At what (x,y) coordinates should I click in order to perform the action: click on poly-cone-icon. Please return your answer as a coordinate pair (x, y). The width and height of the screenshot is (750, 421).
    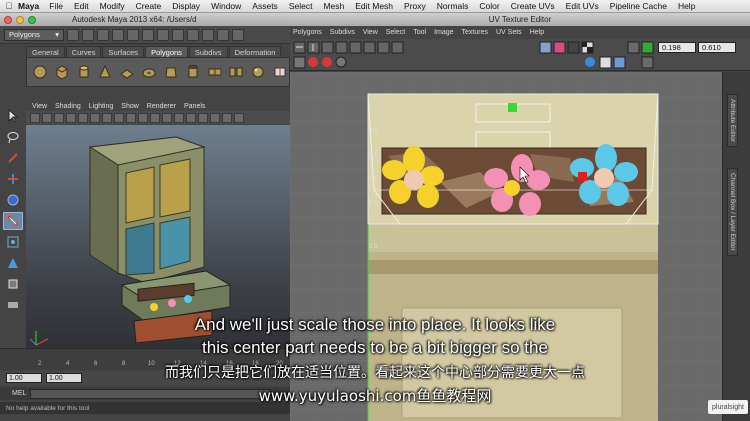
    Looking at the image, I should click on (105, 72).